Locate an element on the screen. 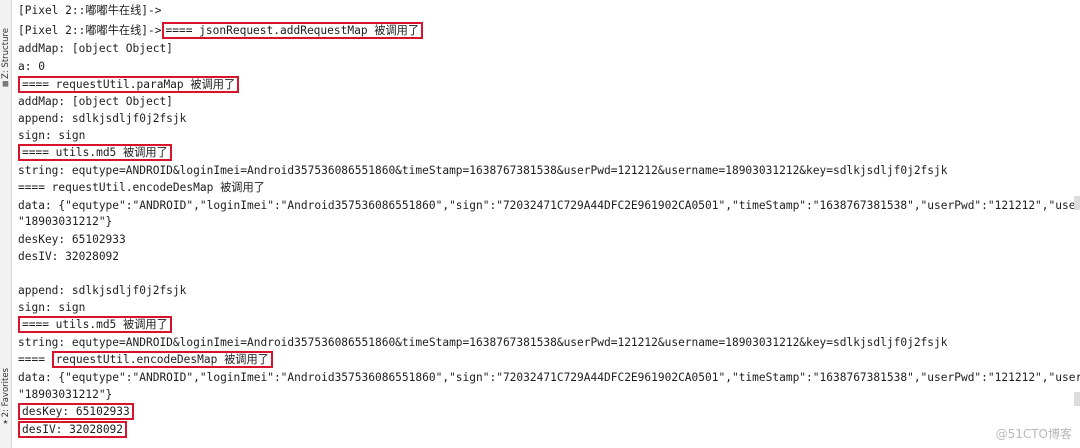  favorites-tab: 2: Favorites ★ is located at coordinates (5, 397).